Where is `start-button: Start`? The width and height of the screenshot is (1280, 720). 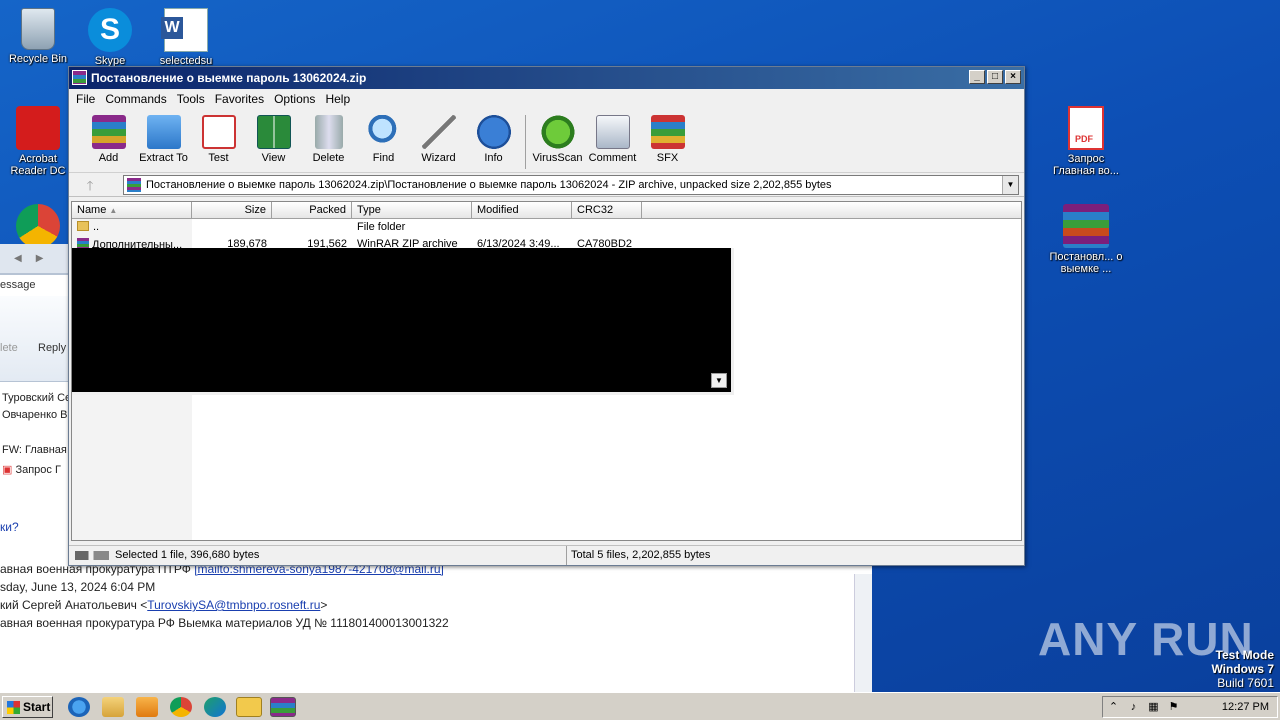
start-button: Start is located at coordinates (27, 707).